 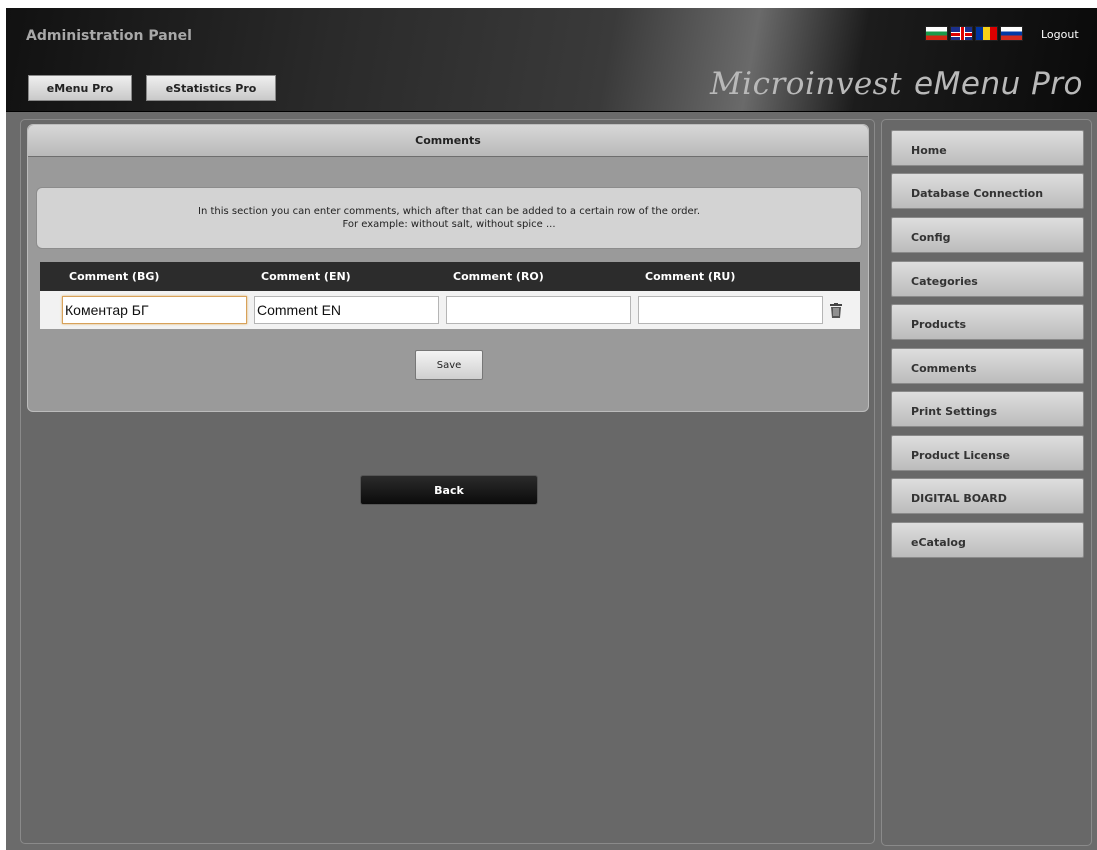 I want to click on sidebar-item-print-settings: Print Settings, so click(x=987, y=409).